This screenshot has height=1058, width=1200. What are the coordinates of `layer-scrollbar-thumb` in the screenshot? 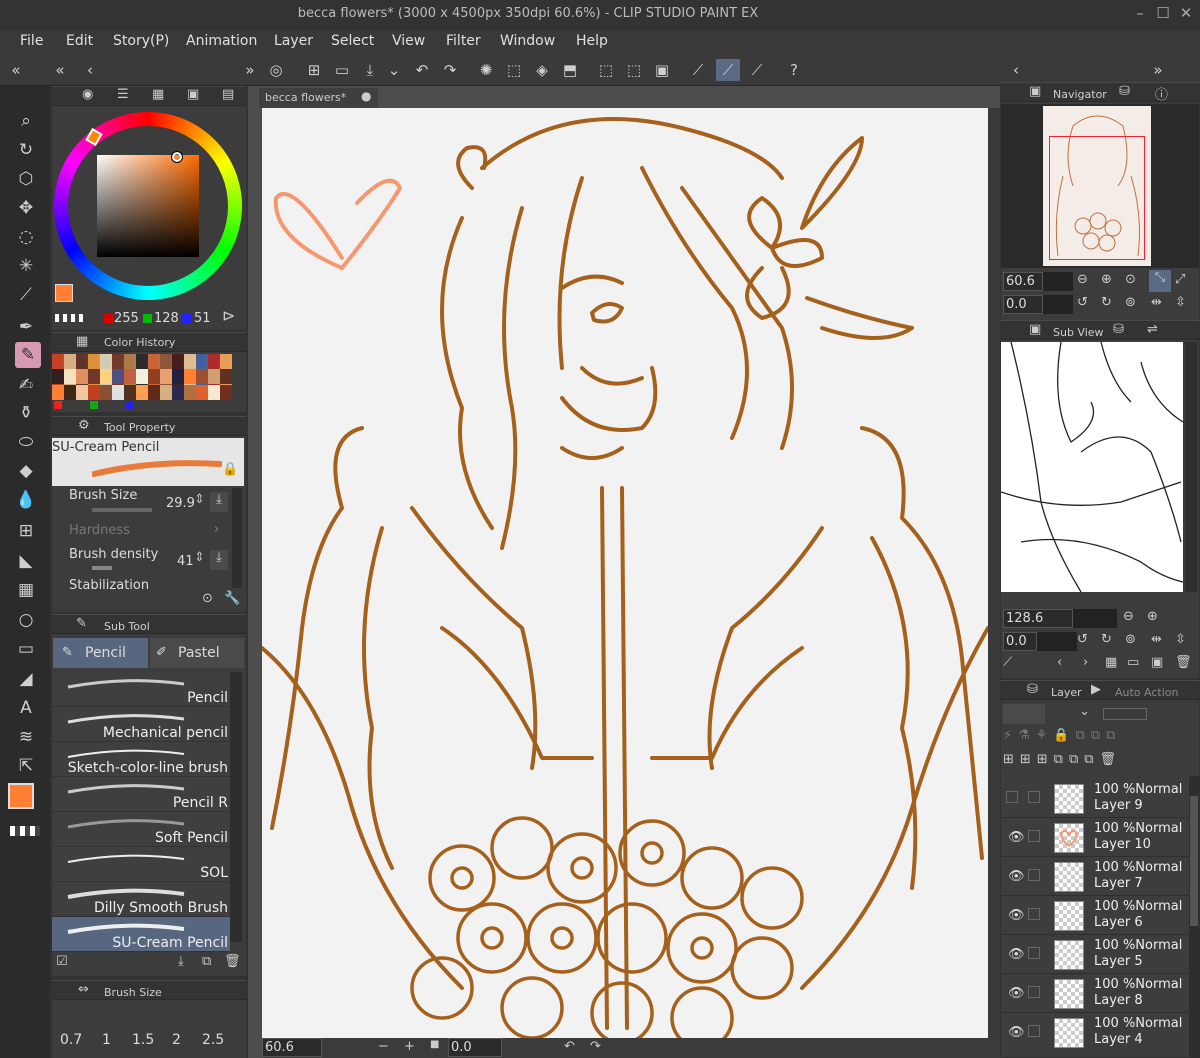 It's located at (1194, 861).